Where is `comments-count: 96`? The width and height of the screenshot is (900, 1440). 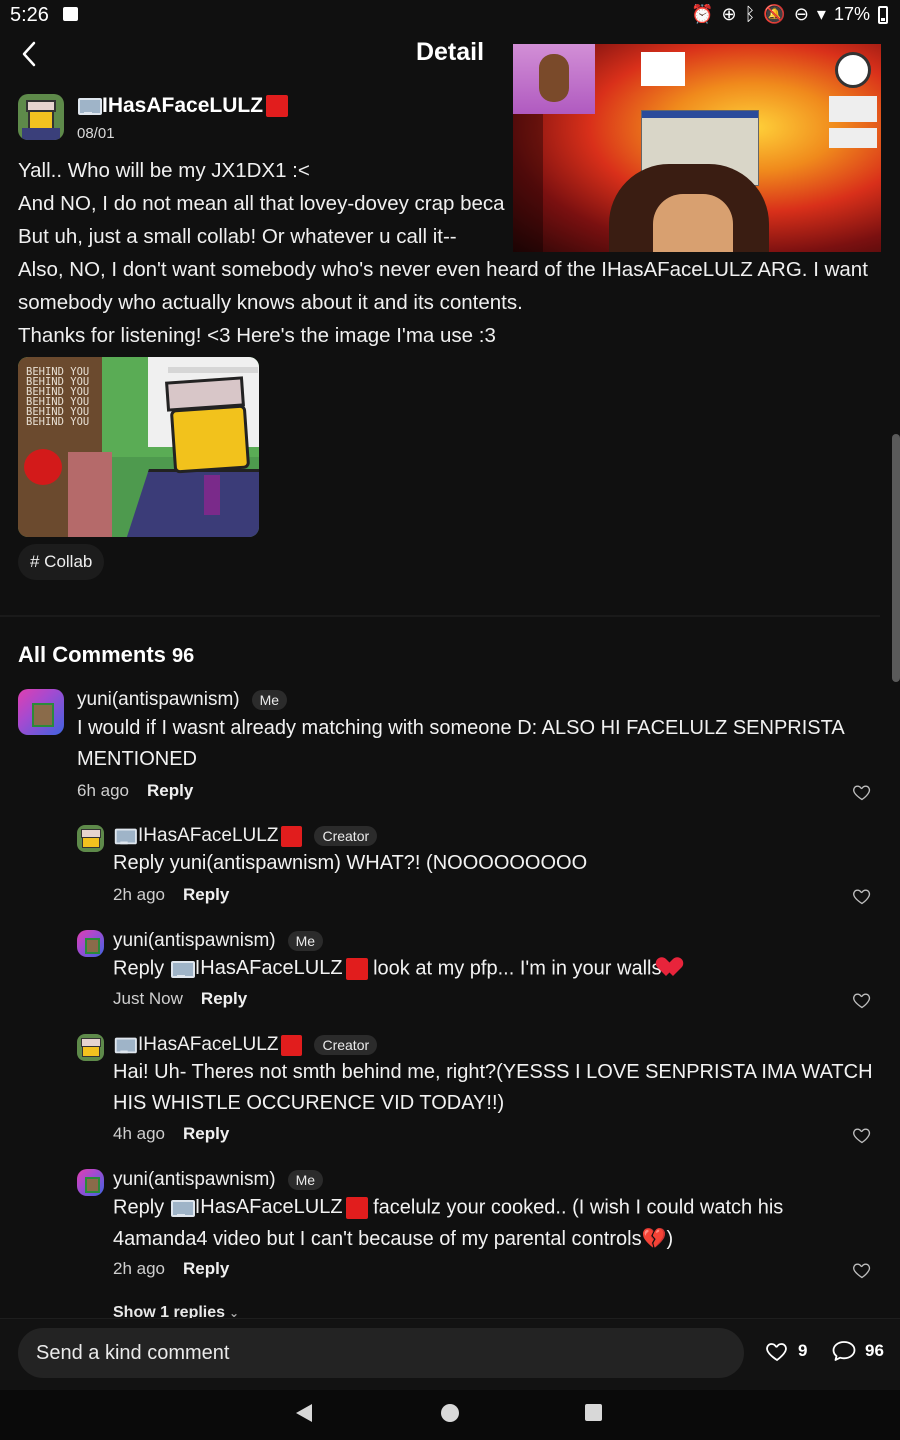
comments-count: 96 is located at coordinates (183, 656).